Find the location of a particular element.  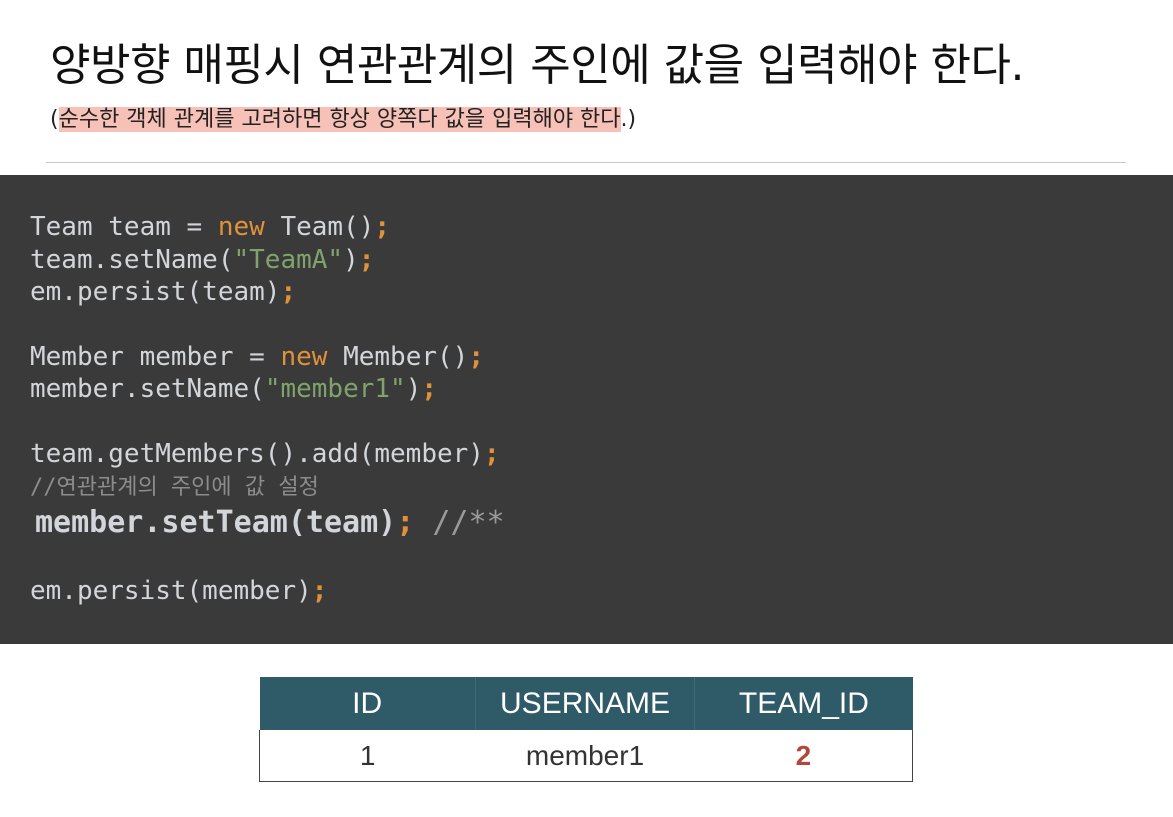

member-table: ID USERNAME TEAM_ID 1 member1 2 is located at coordinates (586, 729).